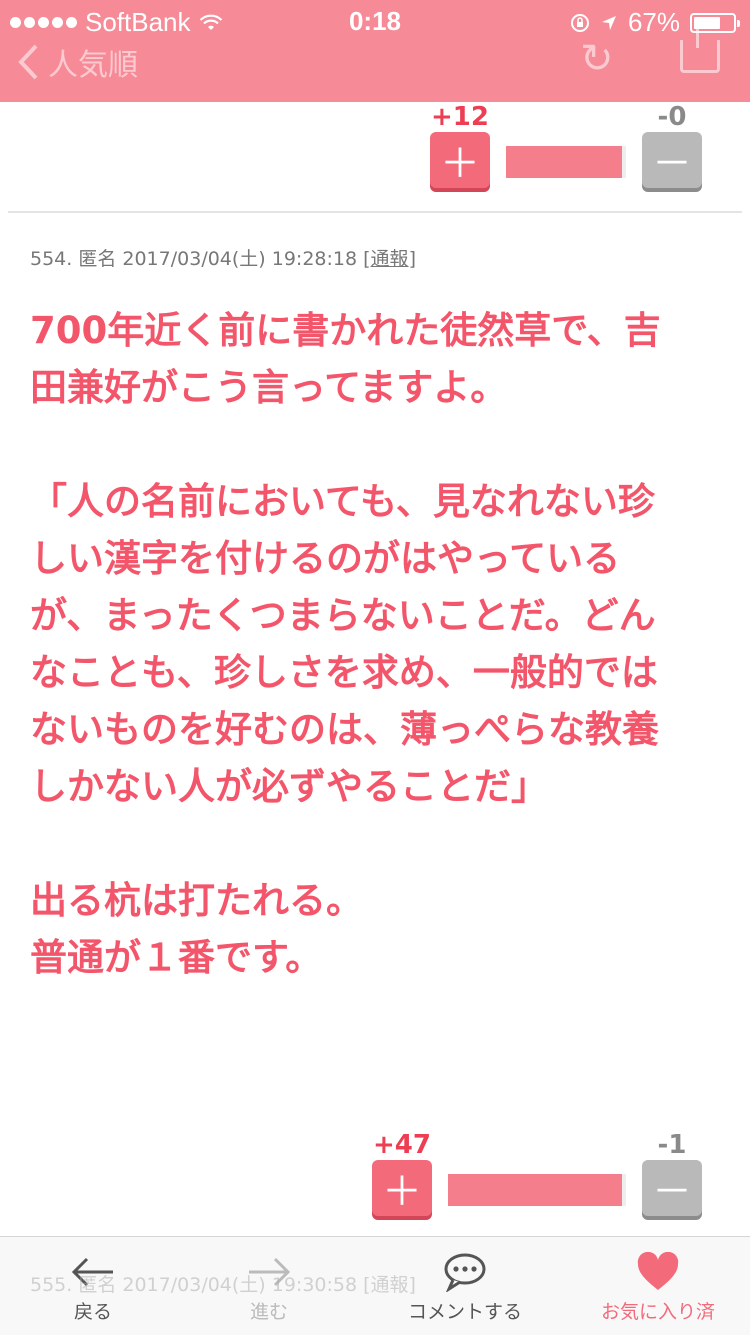 The image size is (750, 1335). Describe the element at coordinates (653, 22) in the screenshot. I see `battery-percent: 67%` at that location.